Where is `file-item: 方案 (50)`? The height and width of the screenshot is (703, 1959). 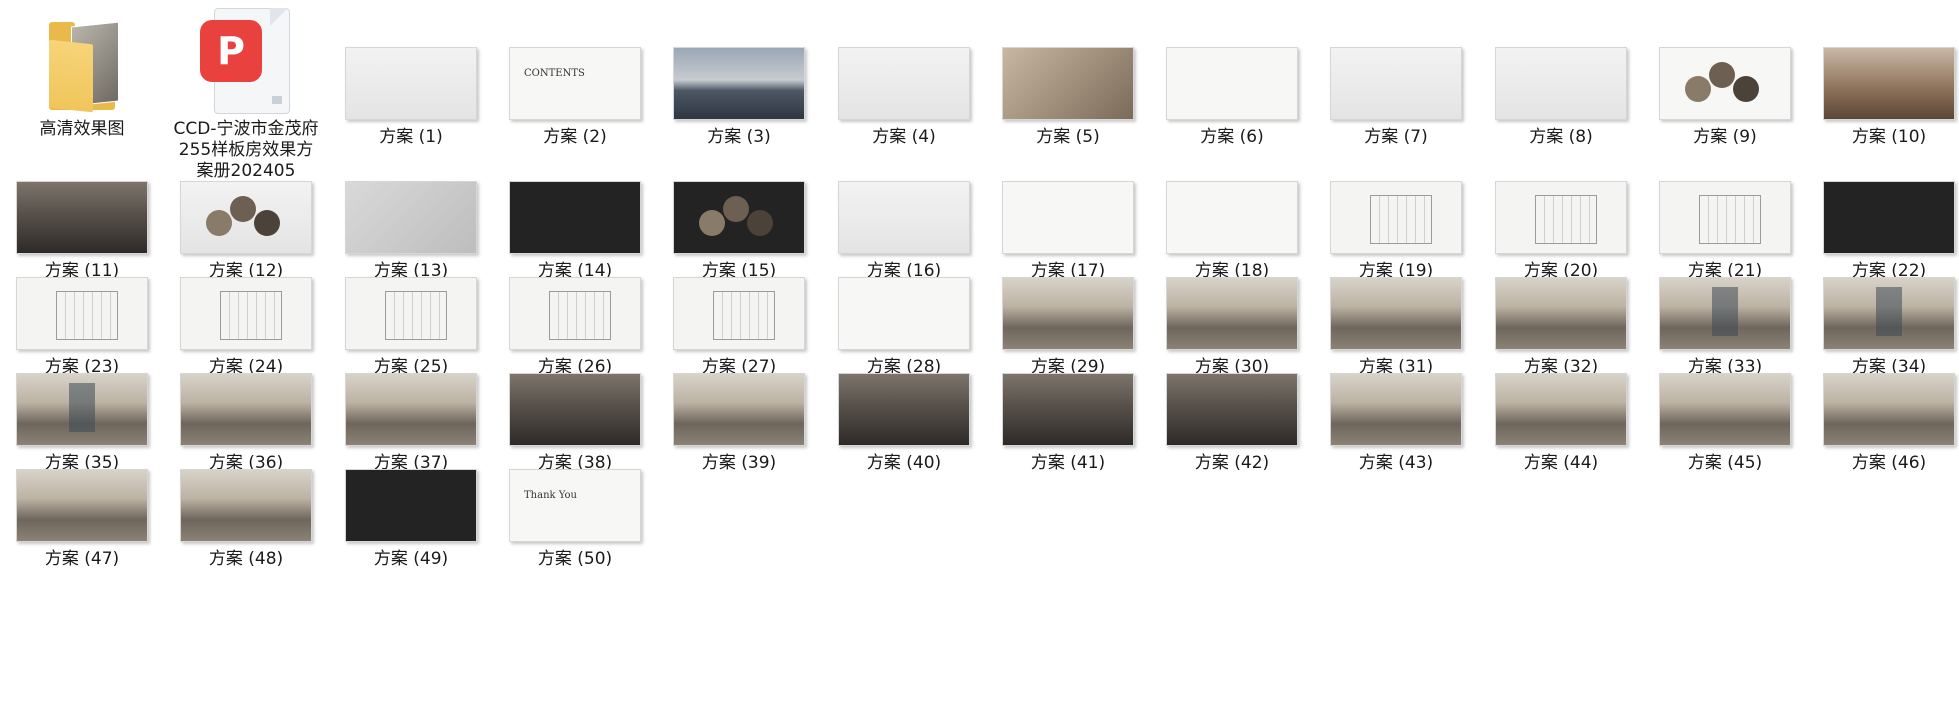
file-item: 方案 (50) is located at coordinates (575, 508).